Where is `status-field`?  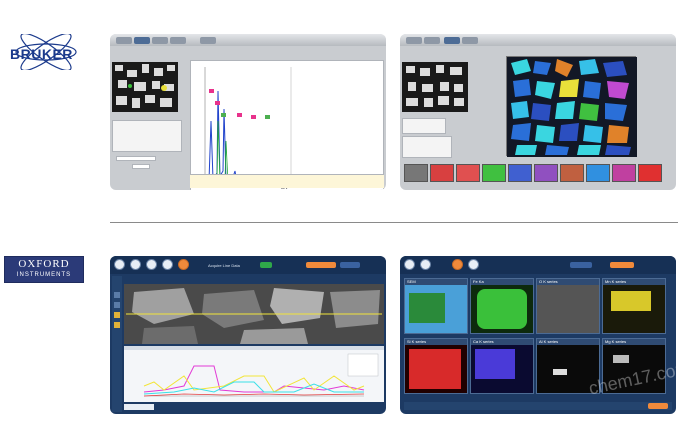
status-field is located at coordinates (139, 407).